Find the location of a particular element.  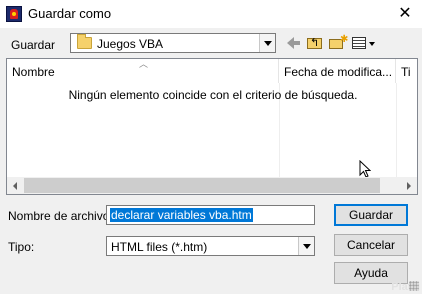

filename-input: declarar variables vba.htm is located at coordinates (210, 215).